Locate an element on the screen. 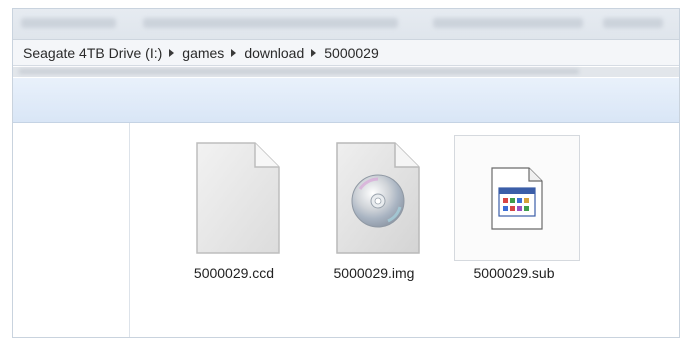  blurred-menu-strip is located at coordinates (346, 72).